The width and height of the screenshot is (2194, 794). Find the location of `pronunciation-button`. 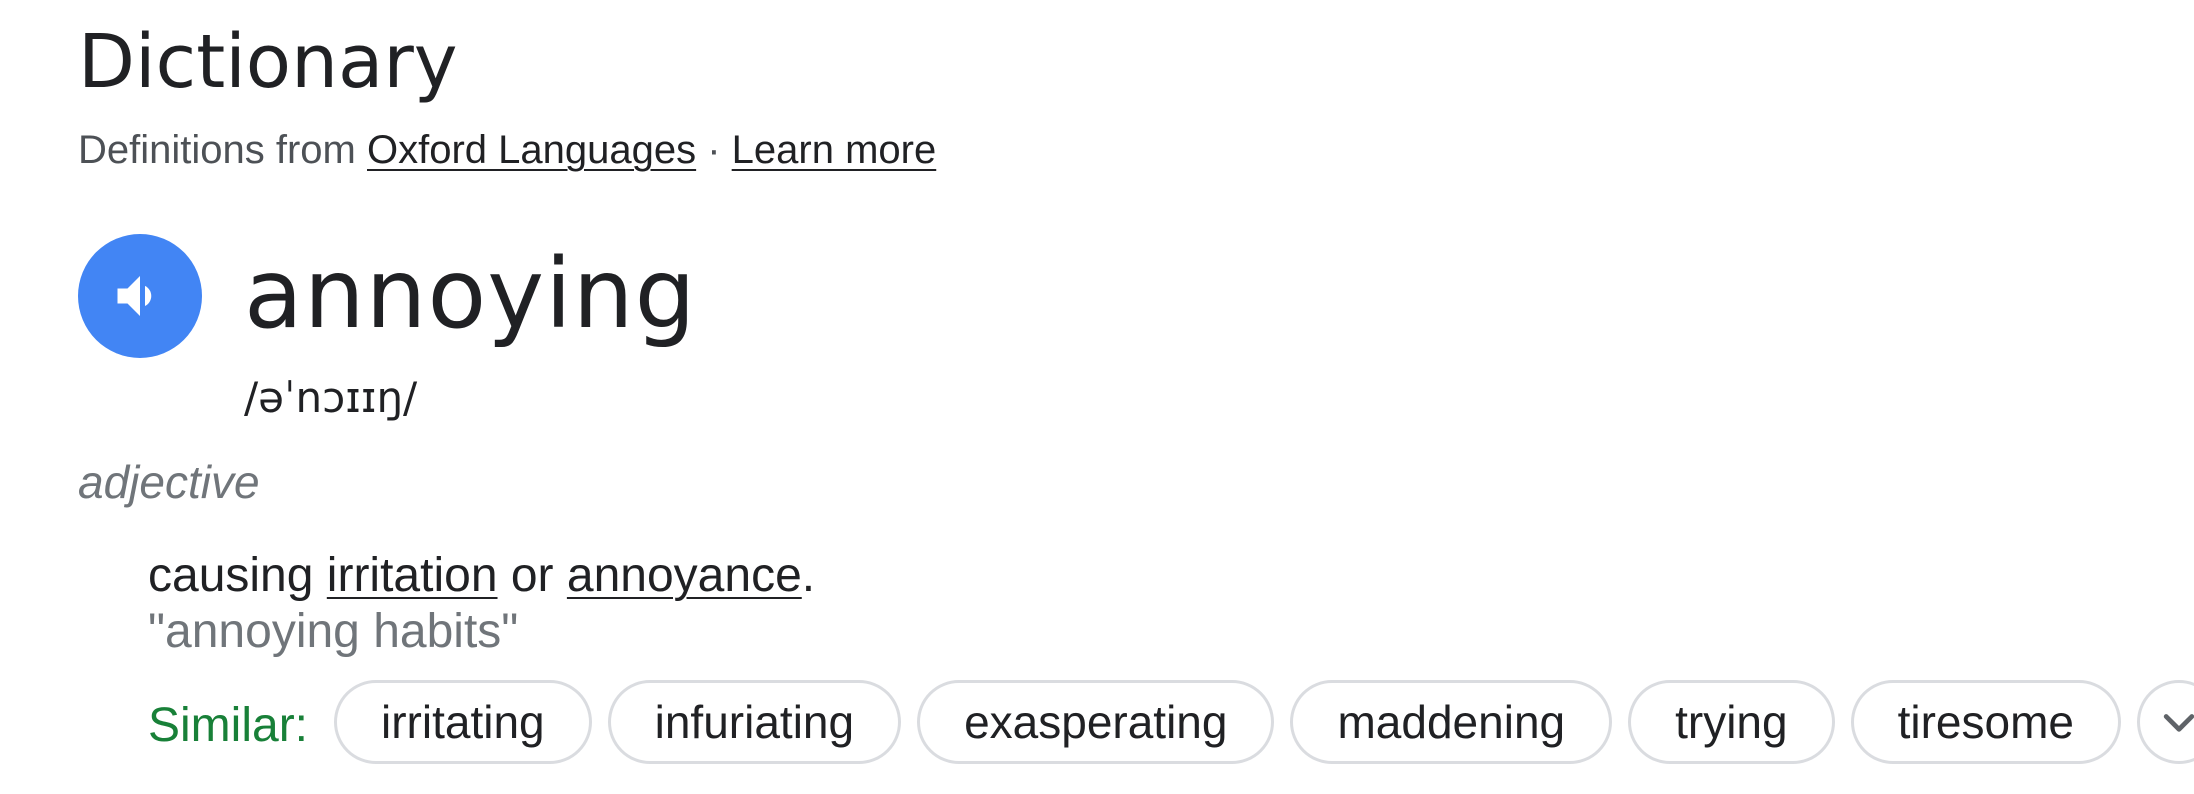

pronunciation-button is located at coordinates (140, 296).